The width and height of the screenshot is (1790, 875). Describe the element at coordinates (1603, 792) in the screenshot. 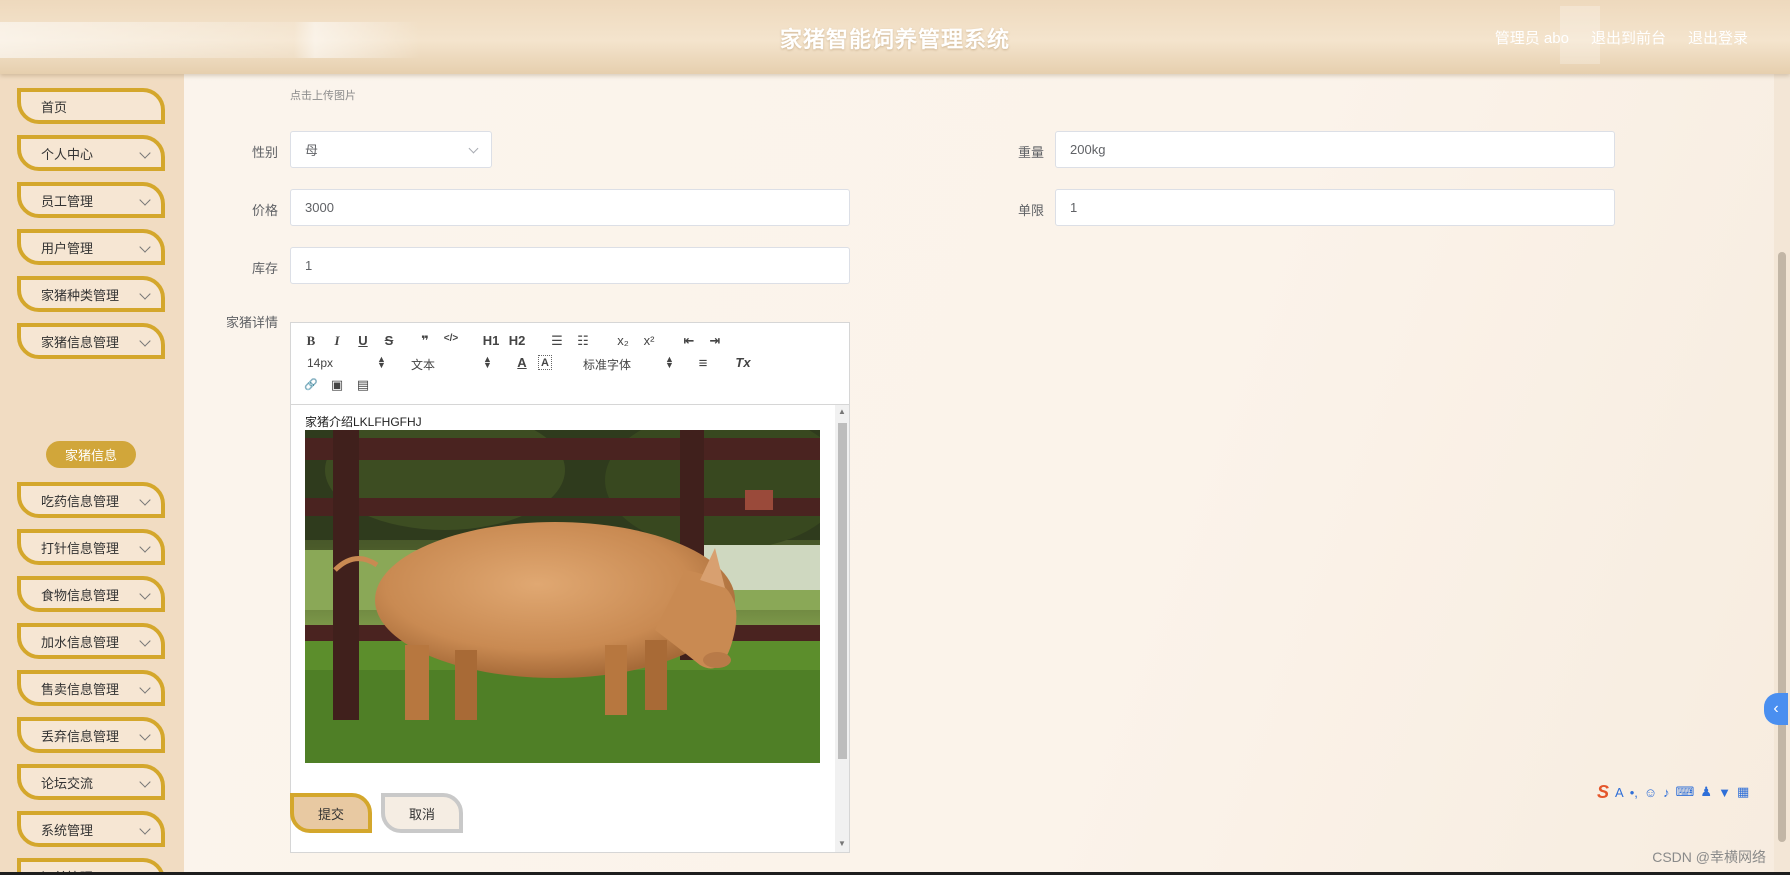

I see `ime-logo-icon: S` at that location.